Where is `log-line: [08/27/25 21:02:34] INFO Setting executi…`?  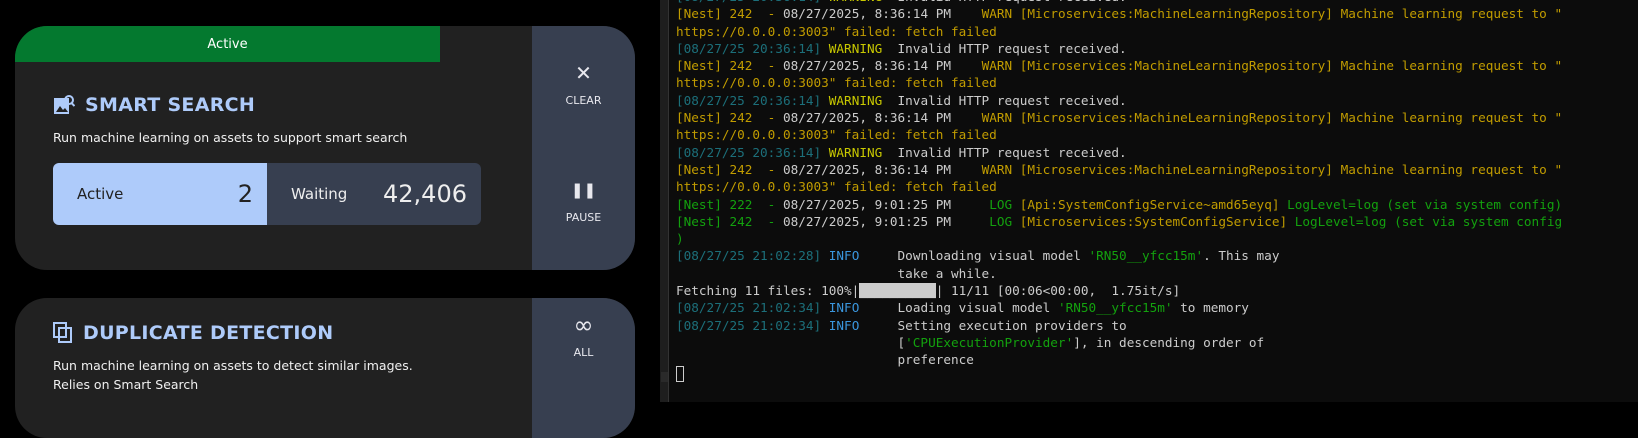 log-line: [08/27/25 21:02:34] INFO Setting executi… is located at coordinates (1119, 325).